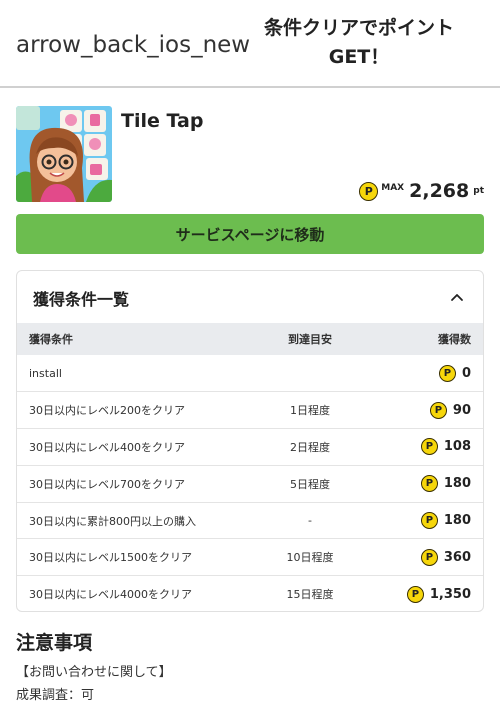  What do you see at coordinates (461, 410) in the screenshot?
I see `points-value: 90` at bounding box center [461, 410].